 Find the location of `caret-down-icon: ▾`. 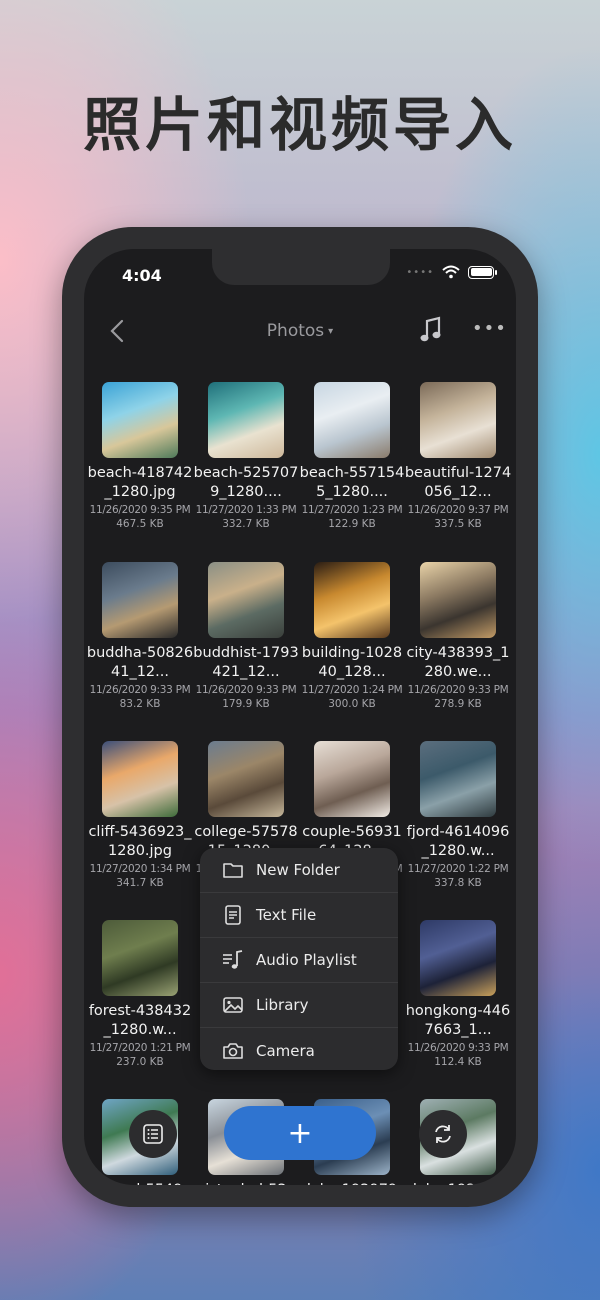

caret-down-icon: ▾ is located at coordinates (331, 331).